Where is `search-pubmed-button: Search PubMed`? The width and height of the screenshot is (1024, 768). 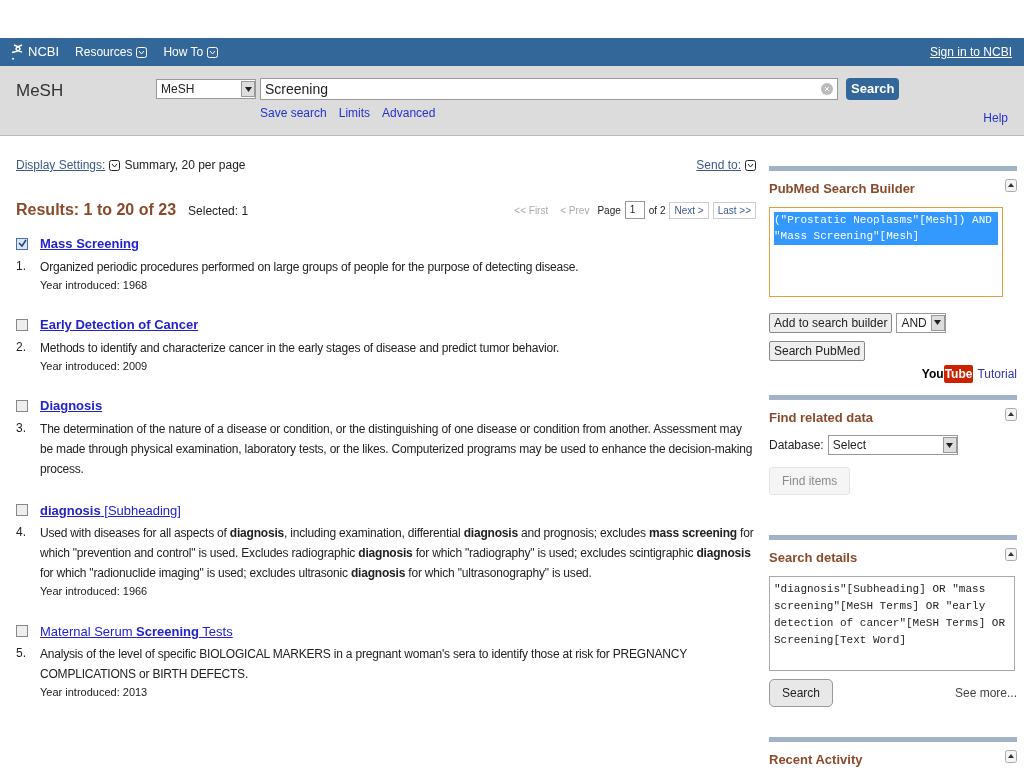
search-pubmed-button: Search PubMed is located at coordinates (817, 350).